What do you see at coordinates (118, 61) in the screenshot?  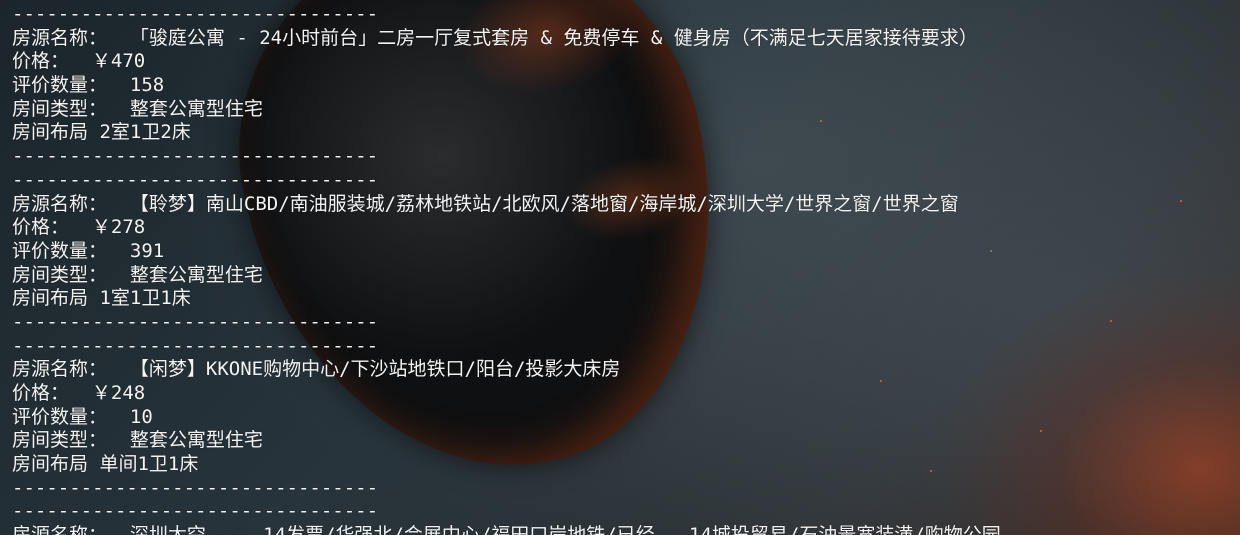 I see `listing-price: ￥470` at bounding box center [118, 61].